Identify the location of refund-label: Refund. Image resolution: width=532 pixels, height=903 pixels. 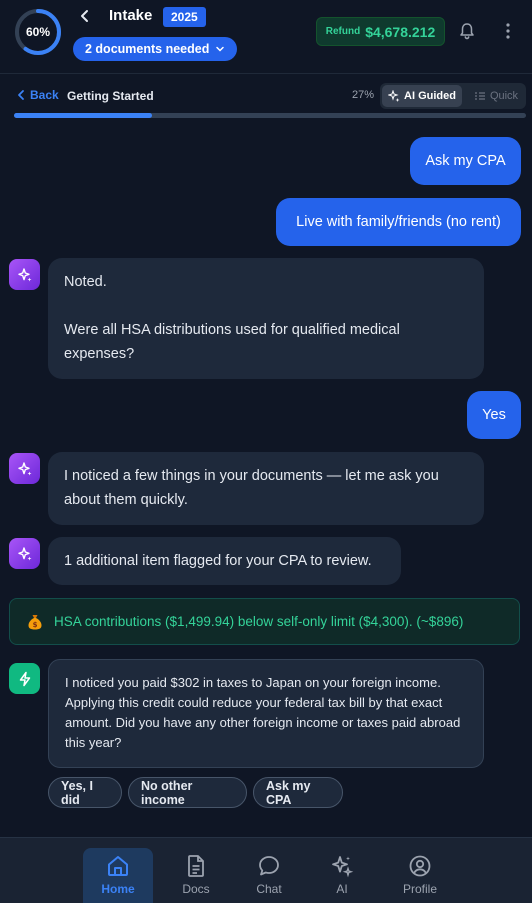
(343, 31).